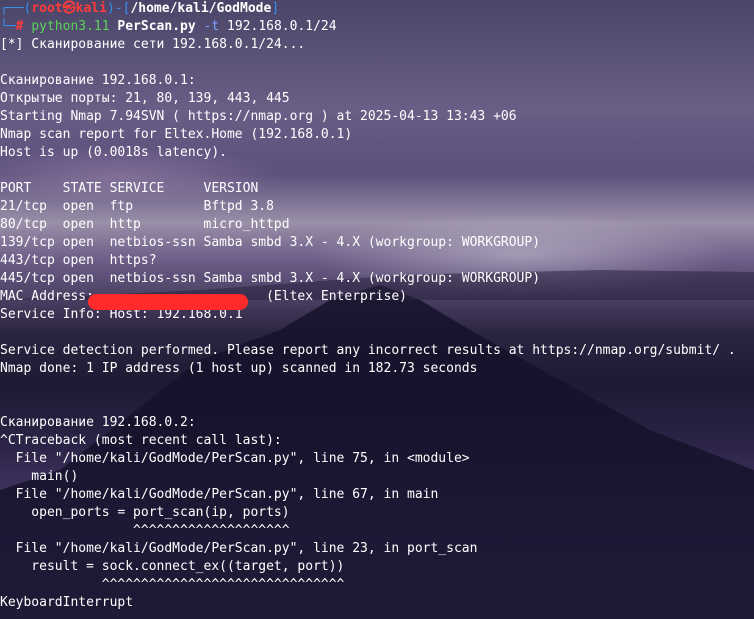 This screenshot has width=754, height=619. What do you see at coordinates (172, 584) in the screenshot?
I see `output-line: ^^^^^^^^^^^^^^^^^^^^^^^^^^^^^^^` at bounding box center [172, 584].